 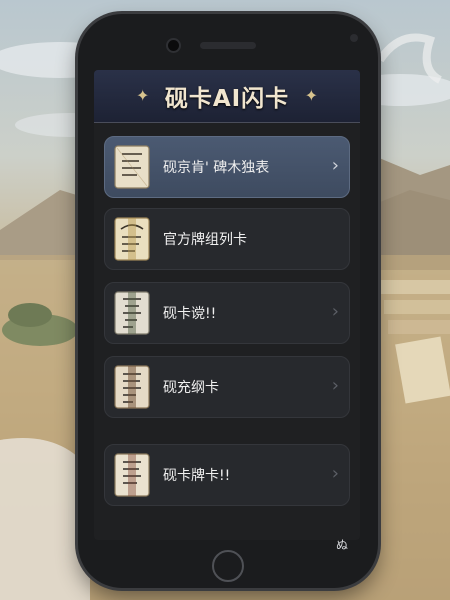 I want to click on menu-item-5: 砚卡牌卡!! ›, so click(x=227, y=475).